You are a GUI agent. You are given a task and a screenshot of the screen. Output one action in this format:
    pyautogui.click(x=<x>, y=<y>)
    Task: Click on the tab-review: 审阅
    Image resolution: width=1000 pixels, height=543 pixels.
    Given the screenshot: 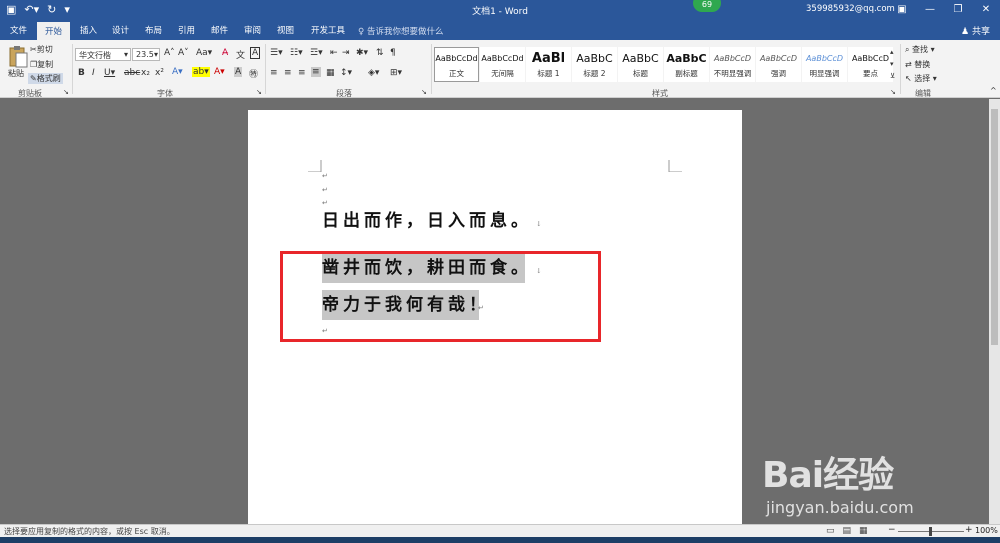 What is the action you would take?
    pyautogui.click(x=252, y=30)
    